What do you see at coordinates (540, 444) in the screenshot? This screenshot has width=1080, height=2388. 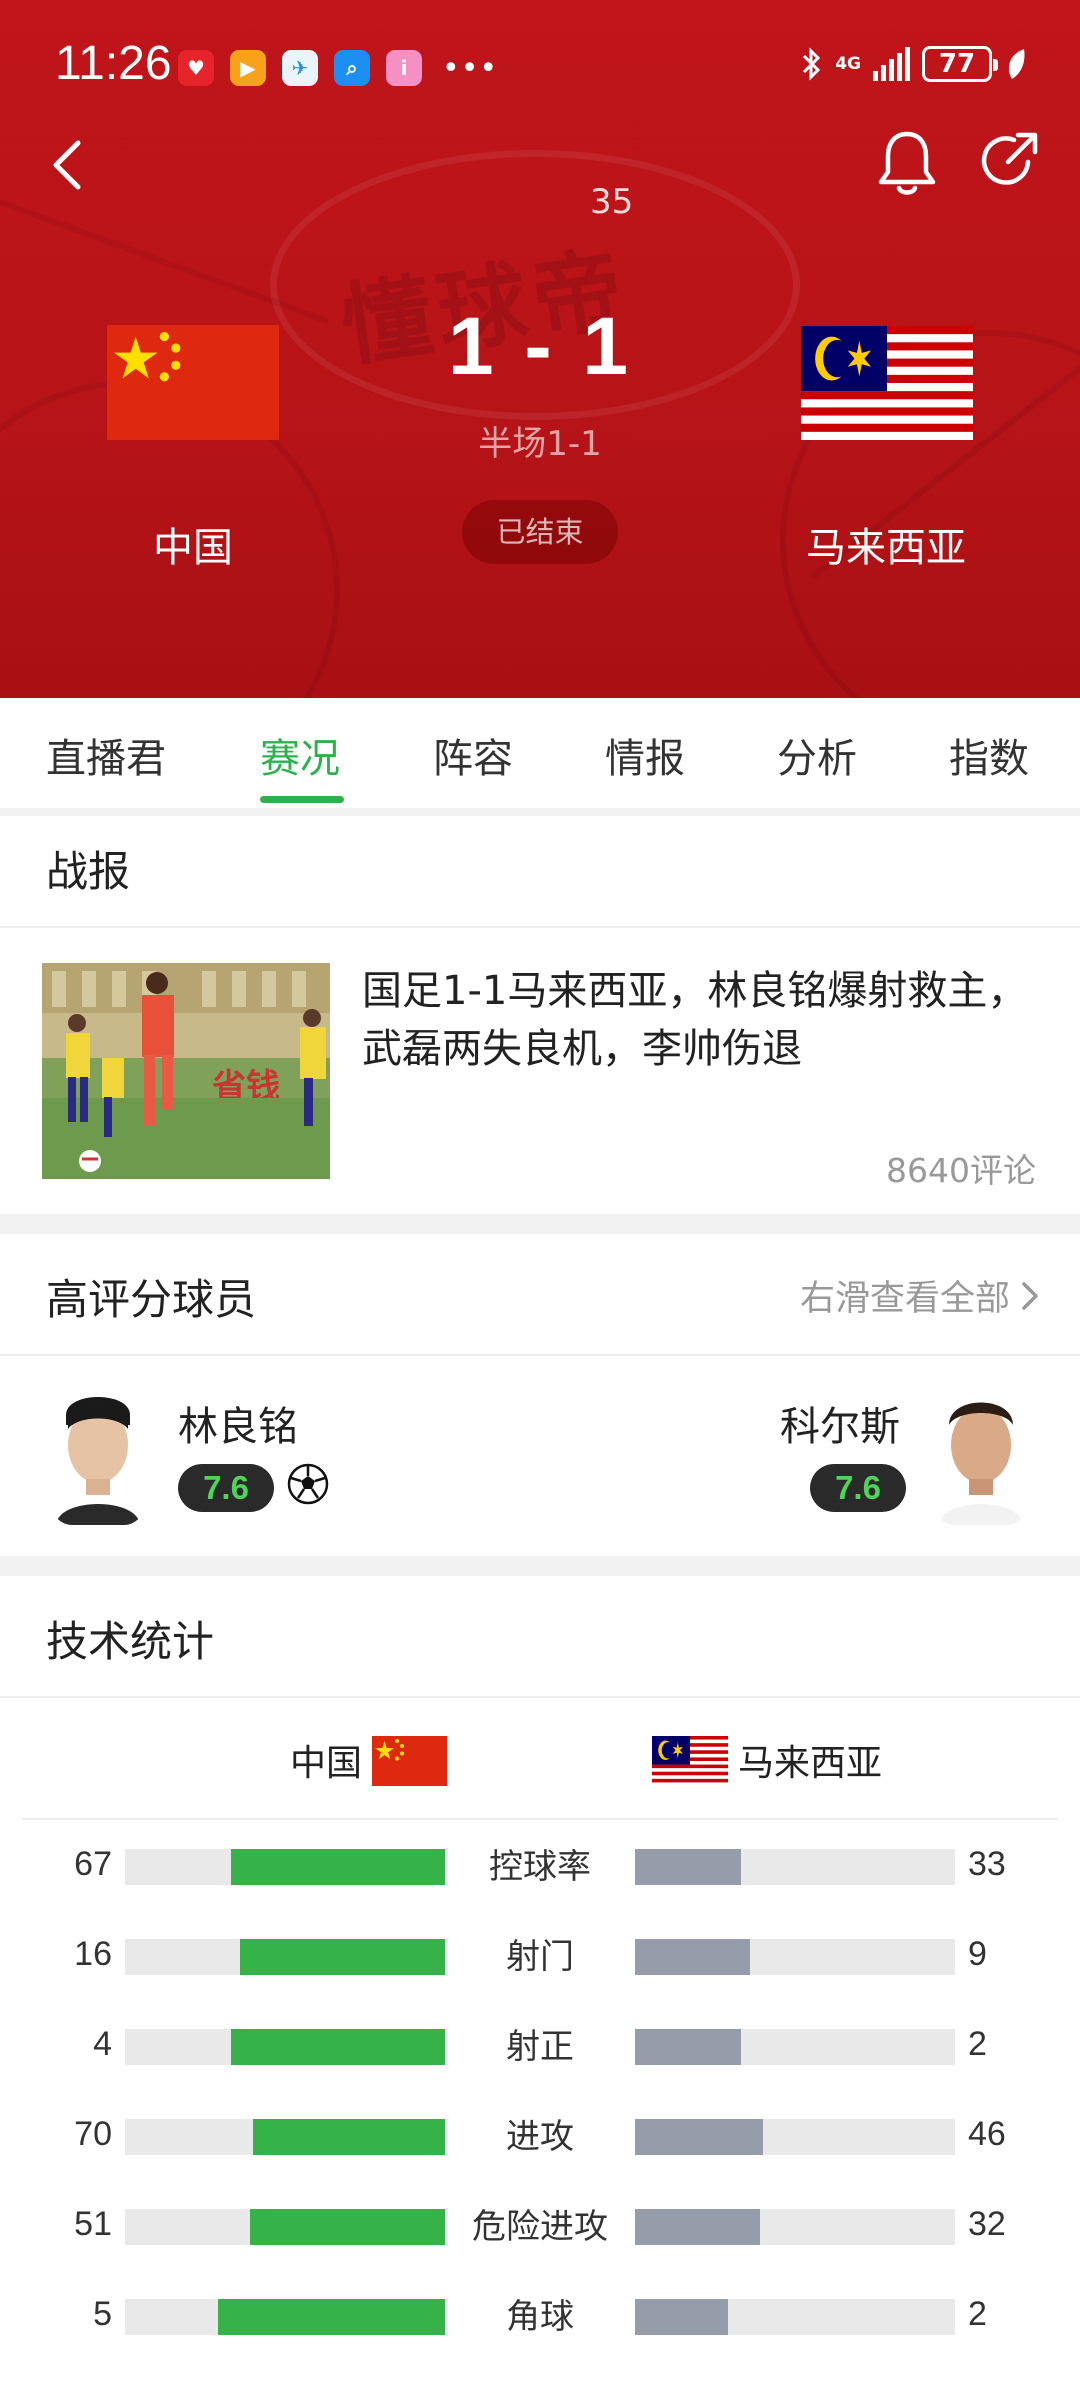 I see `half-time-score: 半场1-1` at bounding box center [540, 444].